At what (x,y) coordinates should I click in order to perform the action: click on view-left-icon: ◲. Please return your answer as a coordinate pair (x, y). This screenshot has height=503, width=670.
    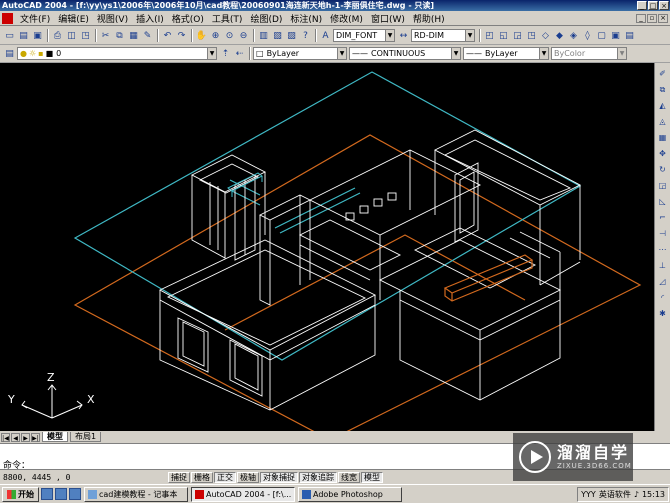
    Looking at the image, I should click on (517, 35).